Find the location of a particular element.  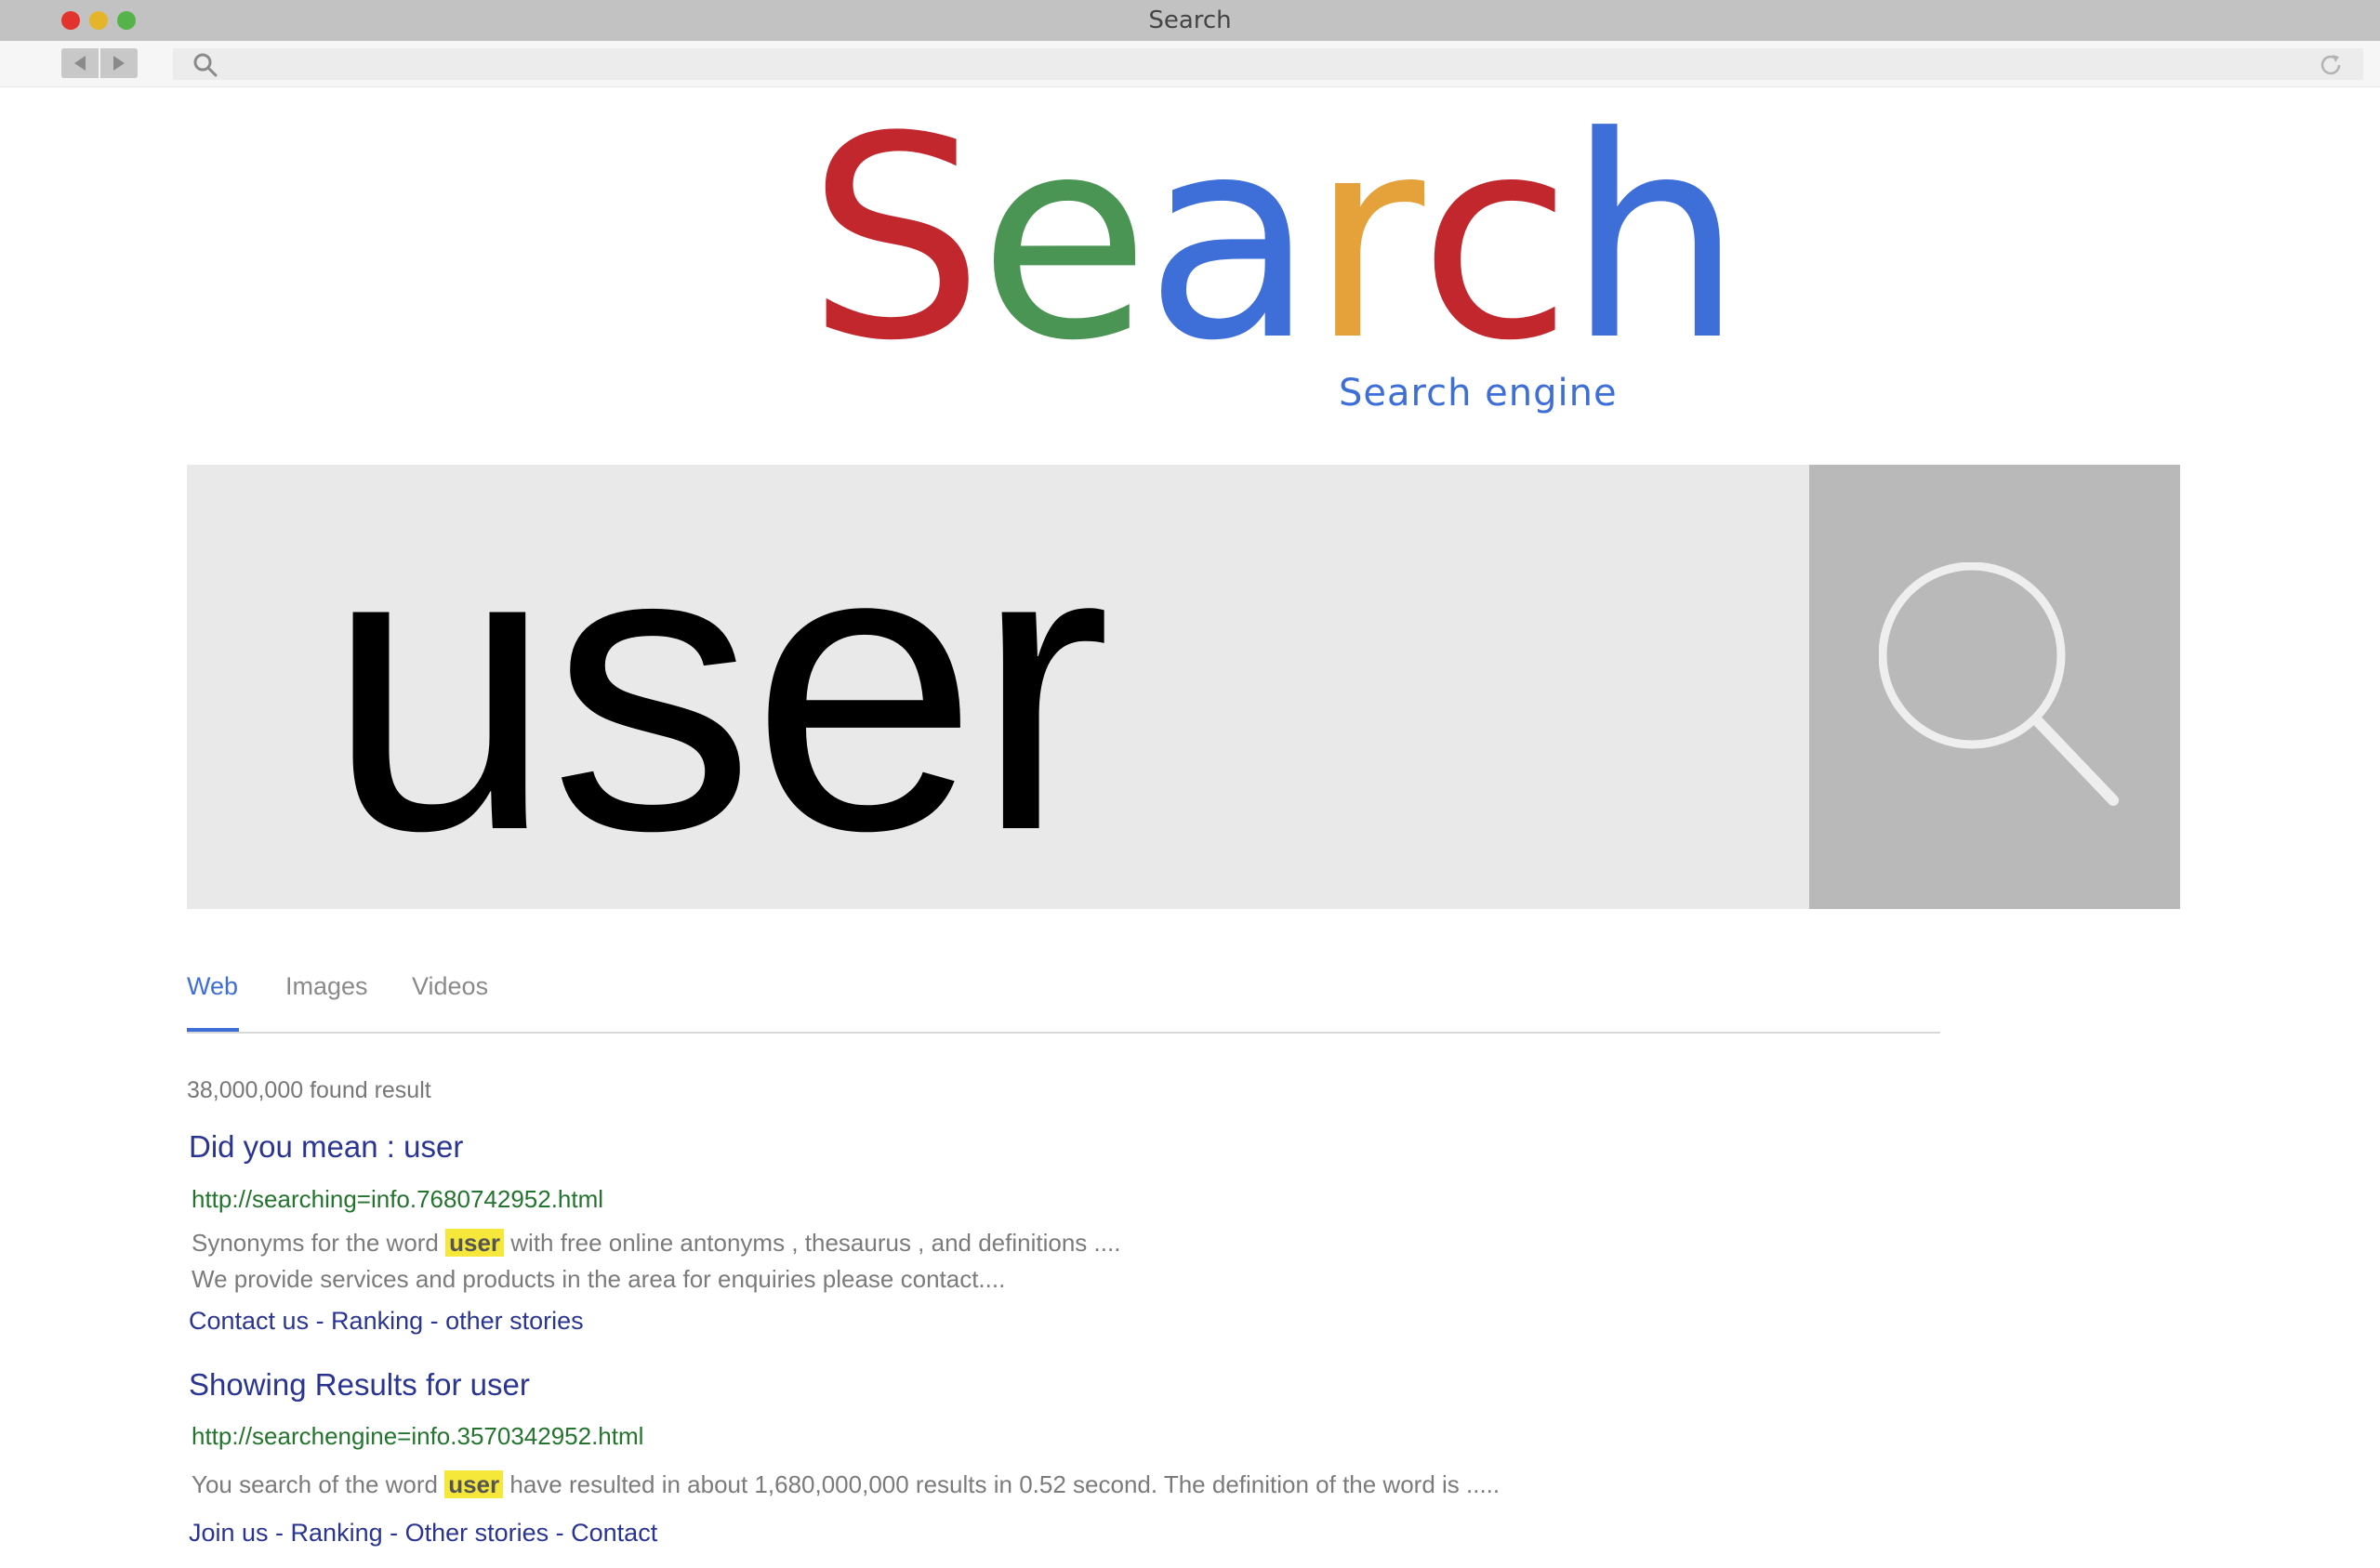

search-query-text: user is located at coordinates (718, 688).